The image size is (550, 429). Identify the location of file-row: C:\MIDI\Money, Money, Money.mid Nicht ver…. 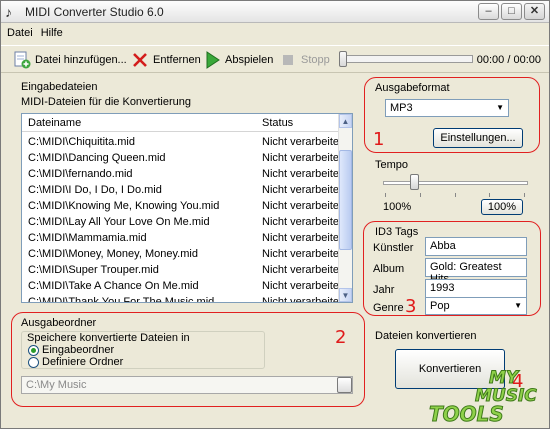
(183, 254).